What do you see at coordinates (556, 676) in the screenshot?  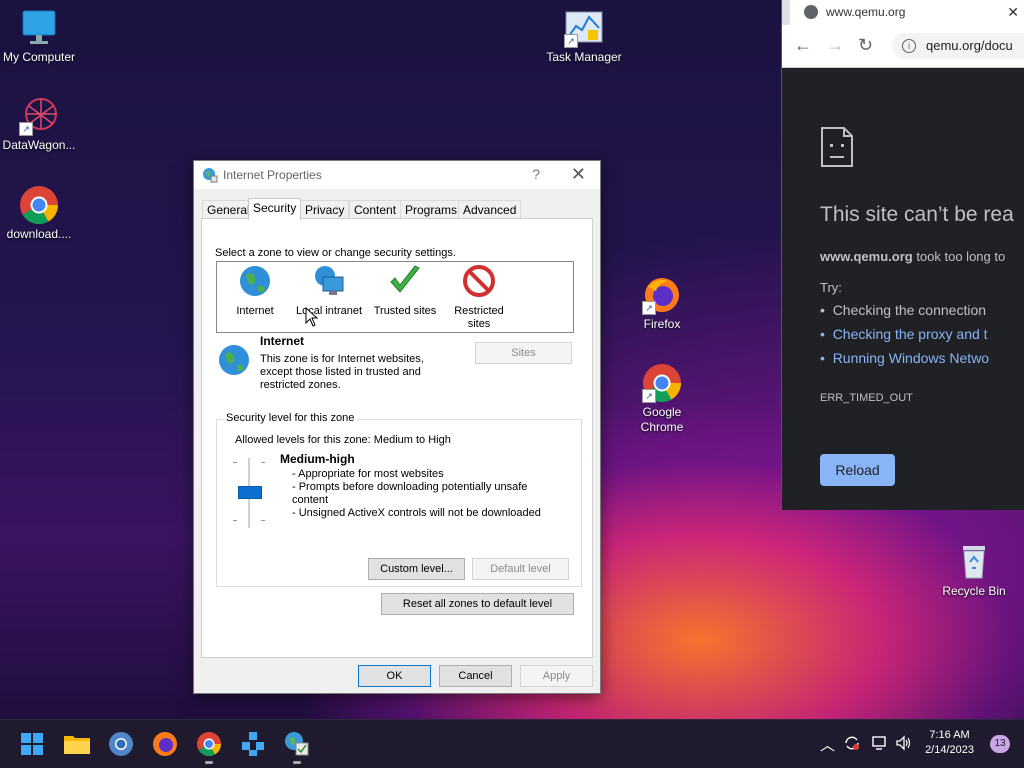 I see `apply-button: Apply` at bounding box center [556, 676].